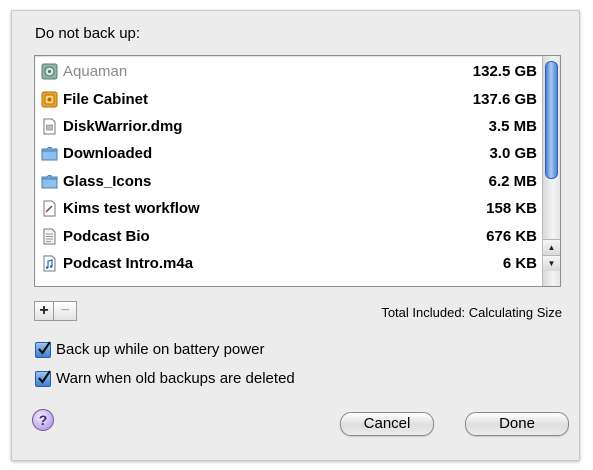 Image resolution: width=593 pixels, height=470 pixels. I want to click on list-item: Downloaded 3.0 GB, so click(288, 153).